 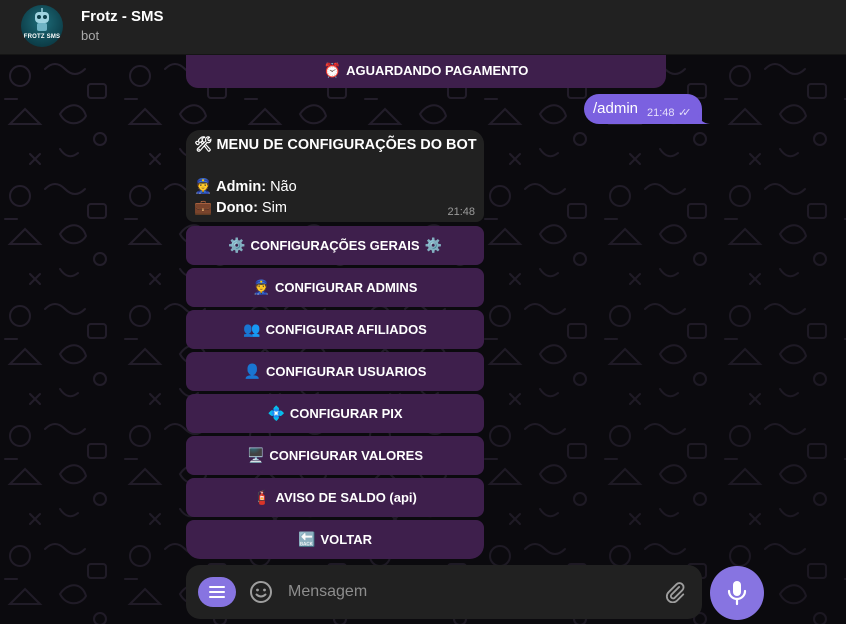 What do you see at coordinates (262, 497) in the screenshot?
I see `fire-extinguisher-icon: 🧯` at bounding box center [262, 497].